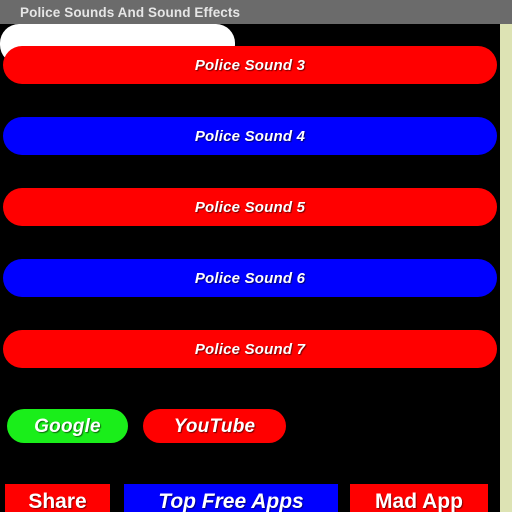 The height and width of the screenshot is (512, 512). What do you see at coordinates (250, 136) in the screenshot?
I see `sound-button-police-sound-4: Police Sound 4` at bounding box center [250, 136].